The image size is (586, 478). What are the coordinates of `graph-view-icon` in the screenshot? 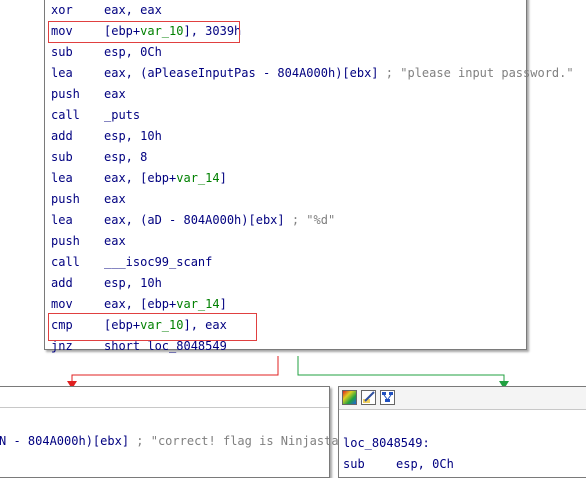 It's located at (387, 397).